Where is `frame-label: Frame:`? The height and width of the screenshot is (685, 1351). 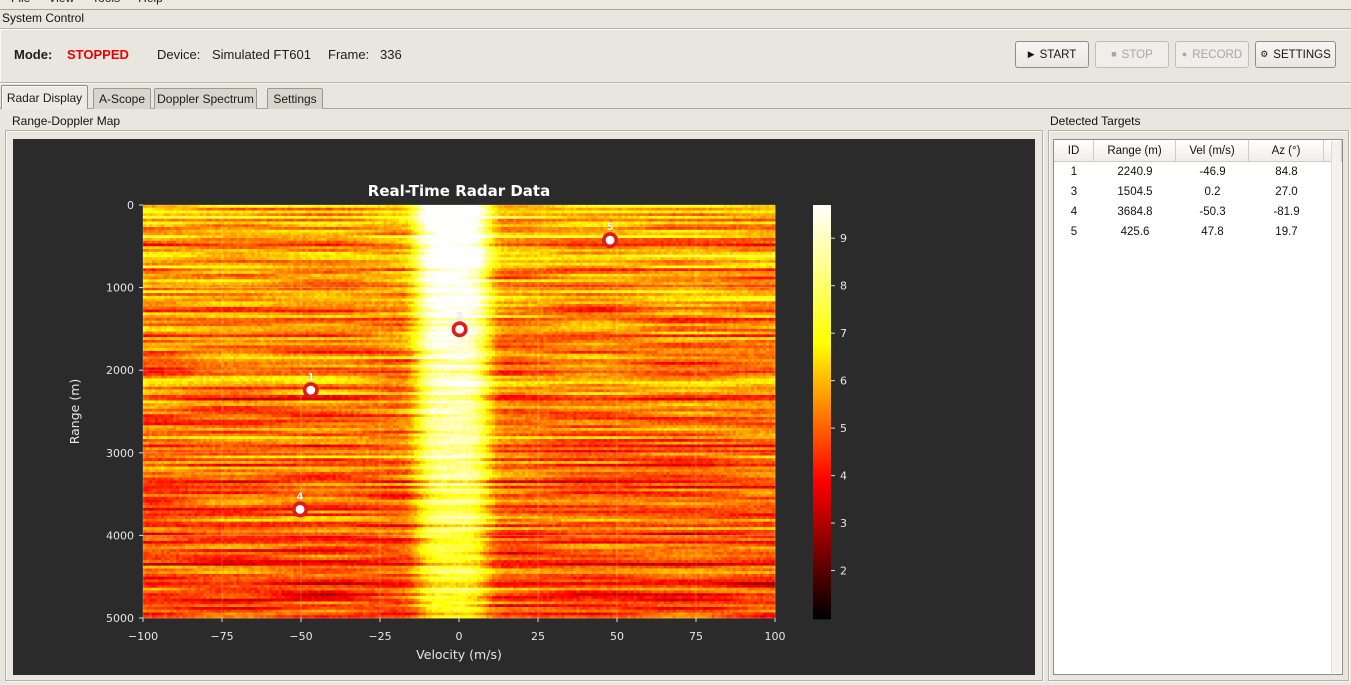 frame-label: Frame: is located at coordinates (349, 54).